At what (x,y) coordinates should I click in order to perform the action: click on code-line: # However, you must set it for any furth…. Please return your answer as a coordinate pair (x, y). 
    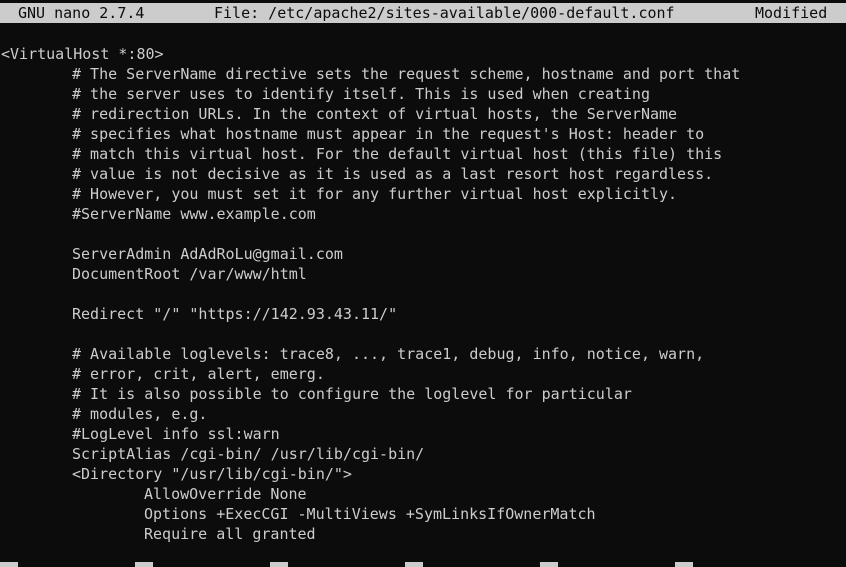
    Looking at the image, I should click on (375, 194).